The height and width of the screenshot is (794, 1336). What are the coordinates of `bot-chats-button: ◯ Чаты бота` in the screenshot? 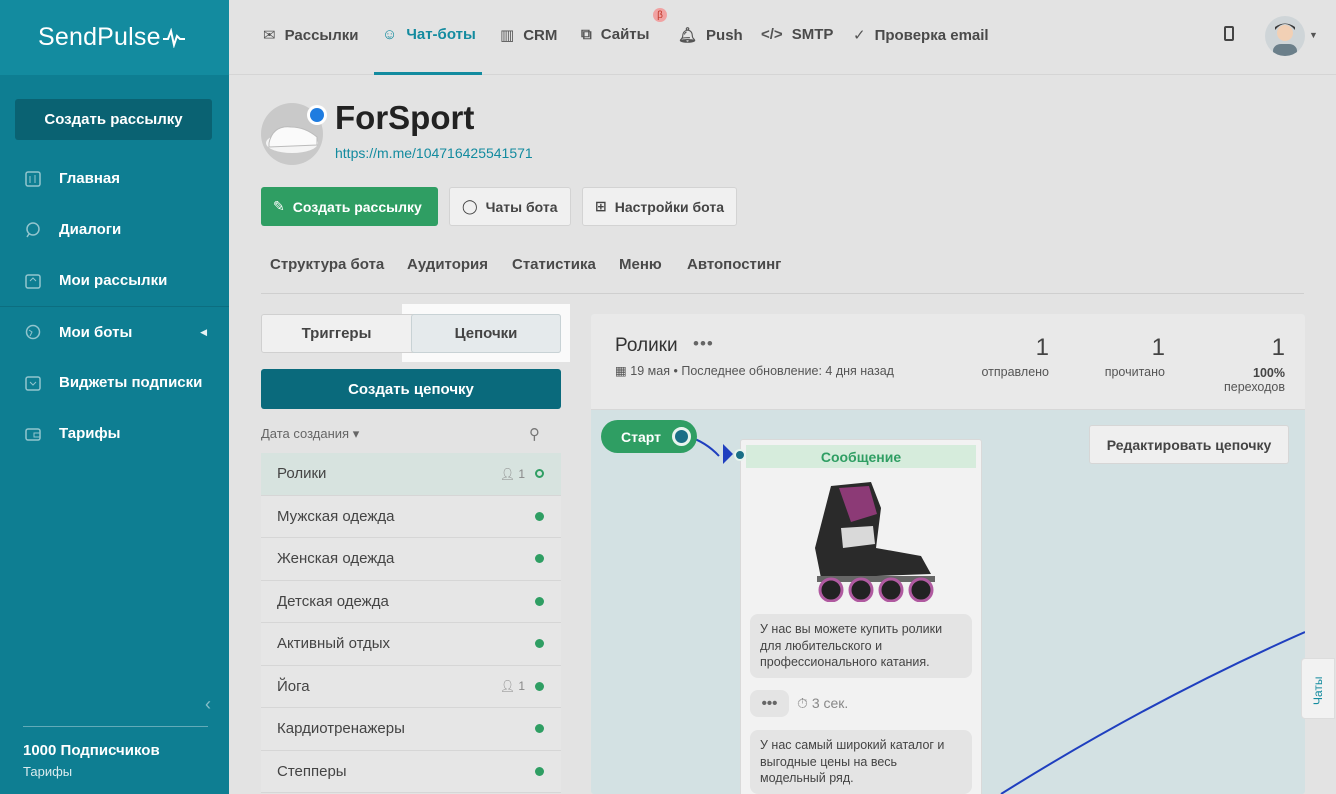 It's located at (510, 206).